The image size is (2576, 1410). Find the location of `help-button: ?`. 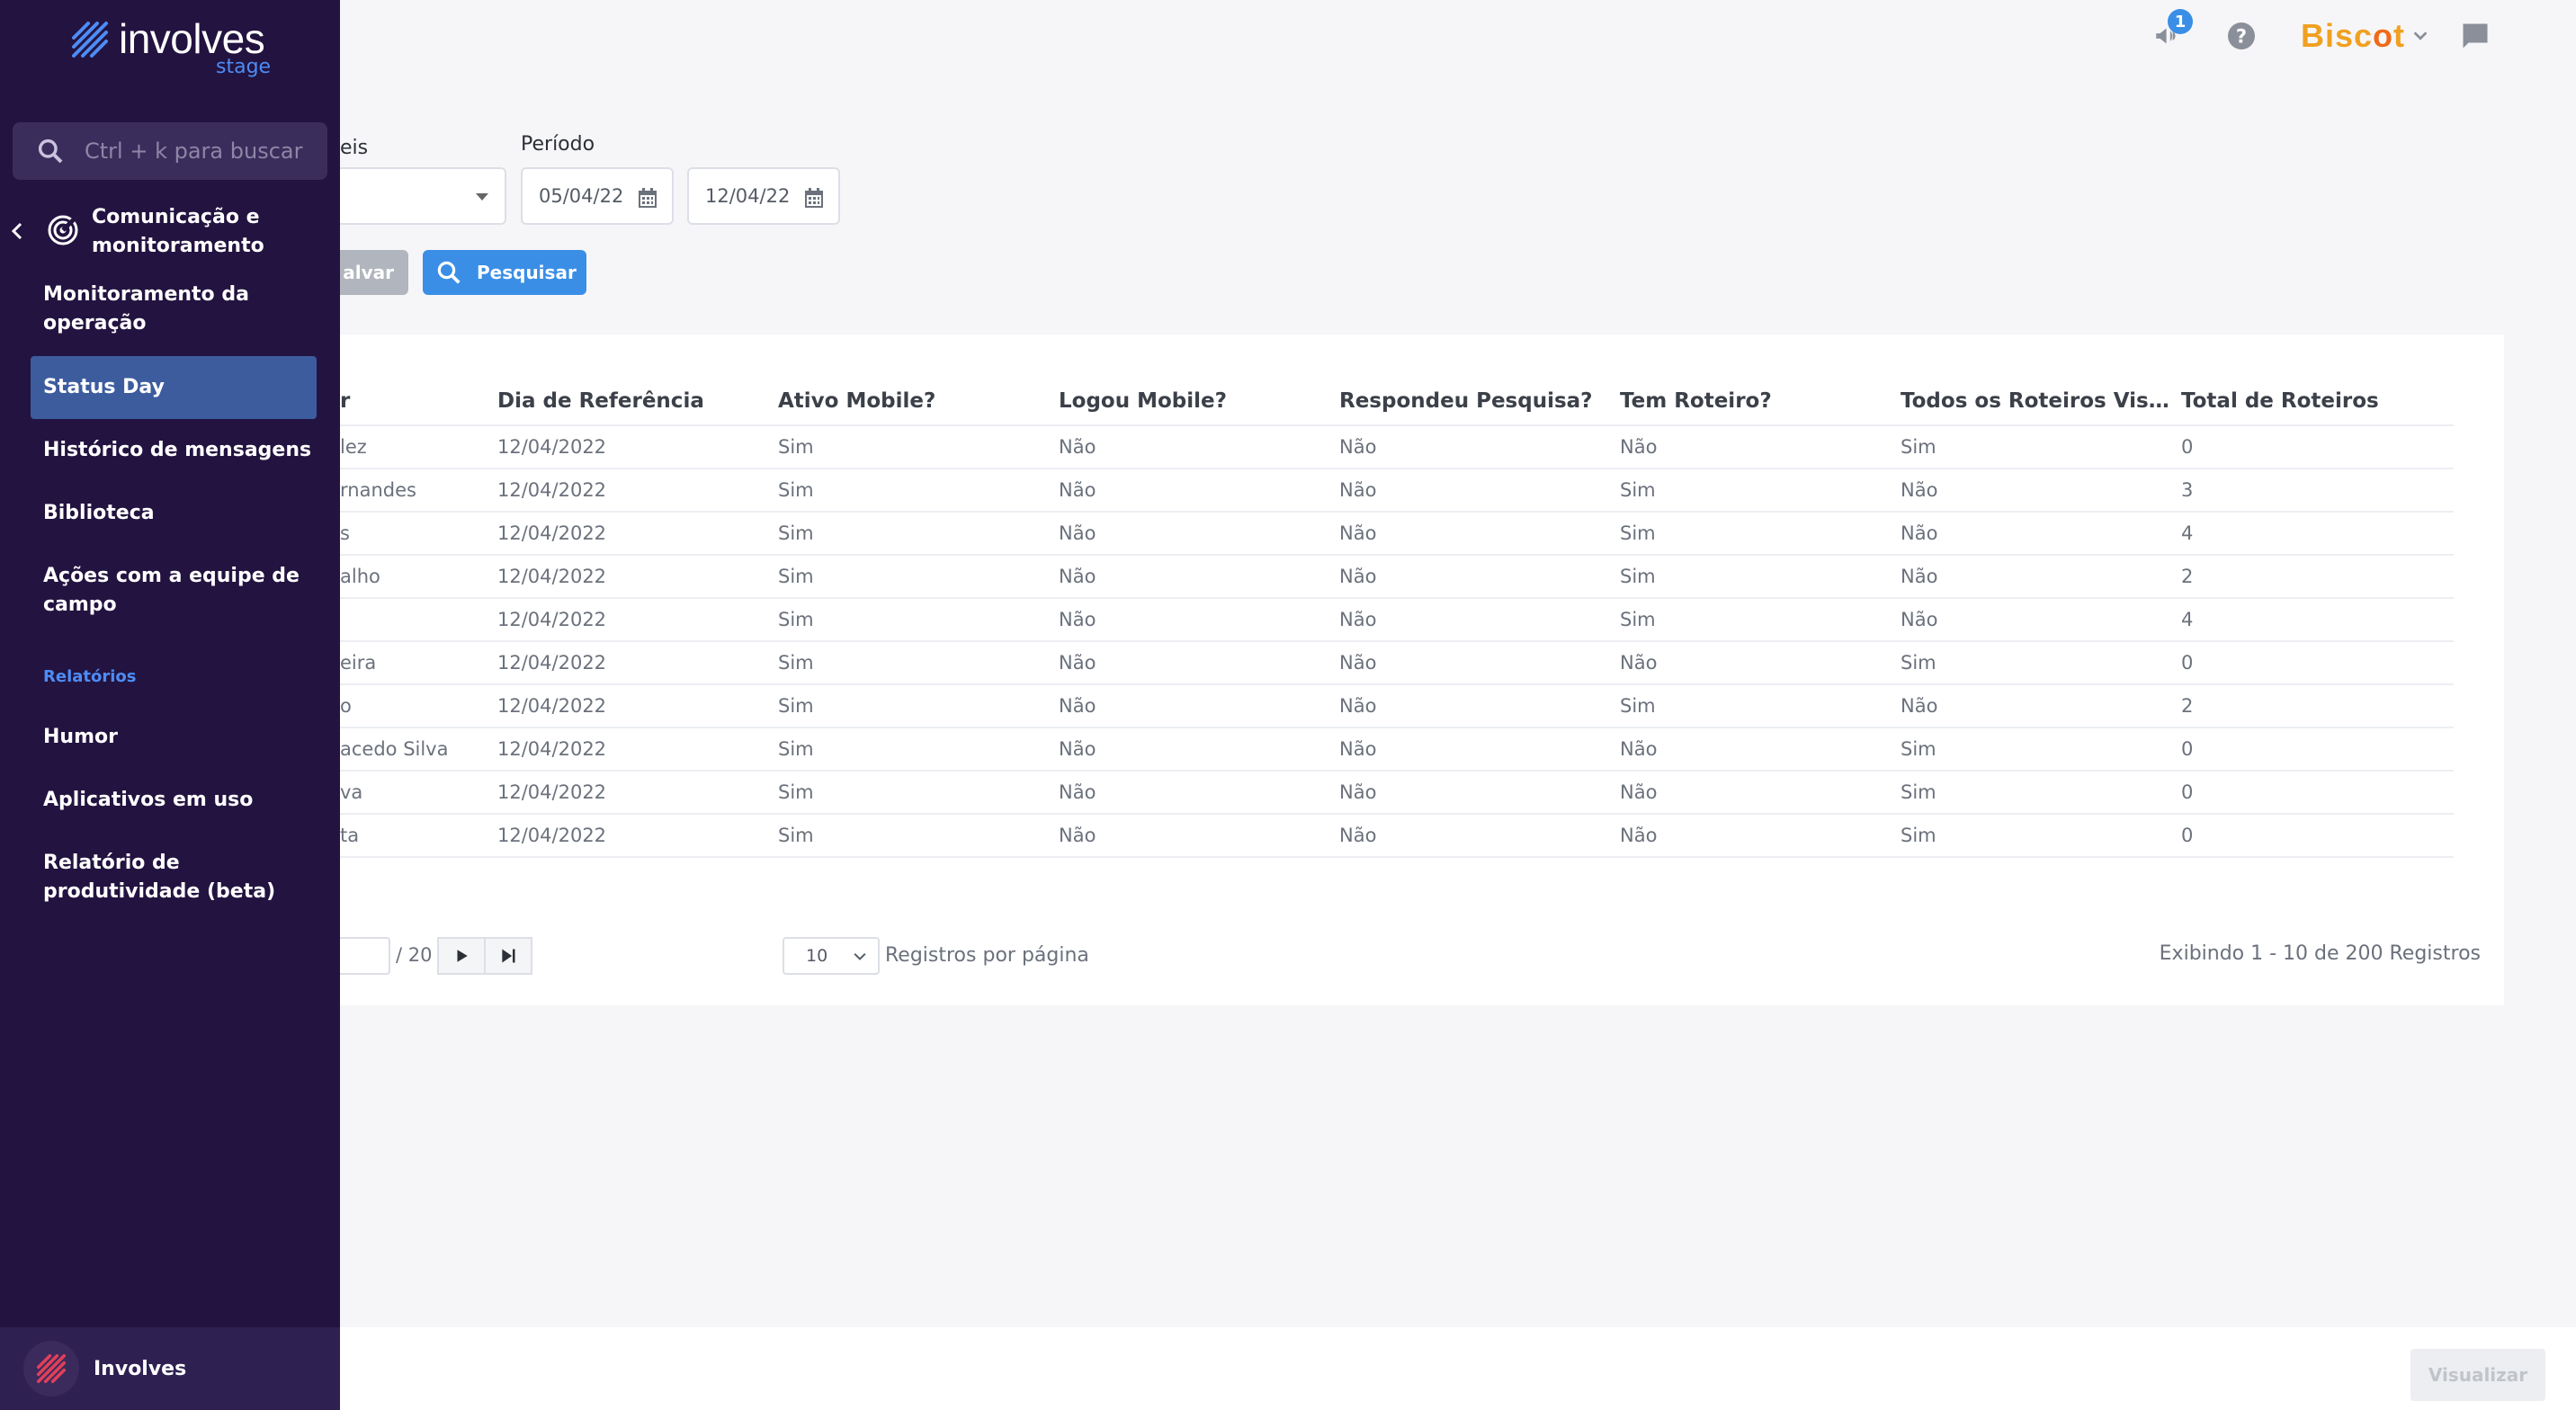

help-button: ? is located at coordinates (2241, 36).